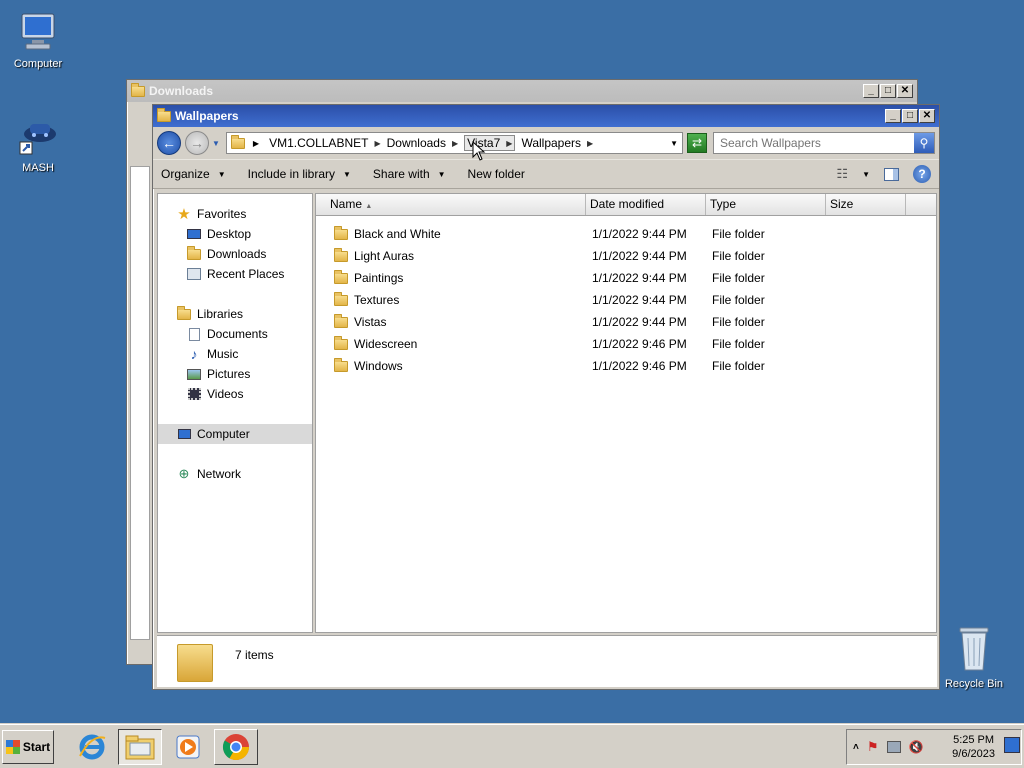  What do you see at coordinates (766, 204) in the screenshot?
I see `column-type: Type` at bounding box center [766, 204].